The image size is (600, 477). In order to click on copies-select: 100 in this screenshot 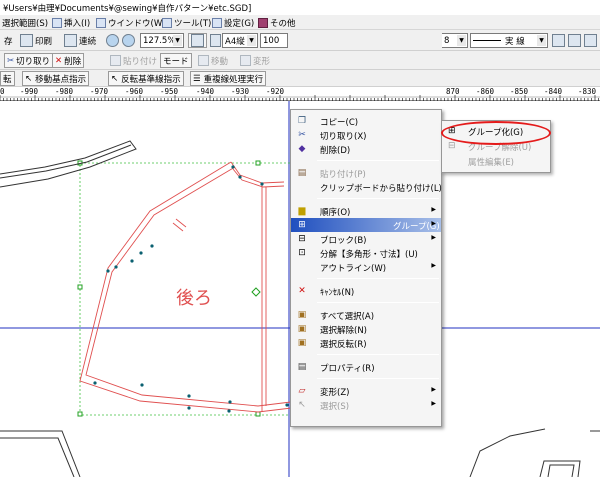, I will do `click(274, 40)`.